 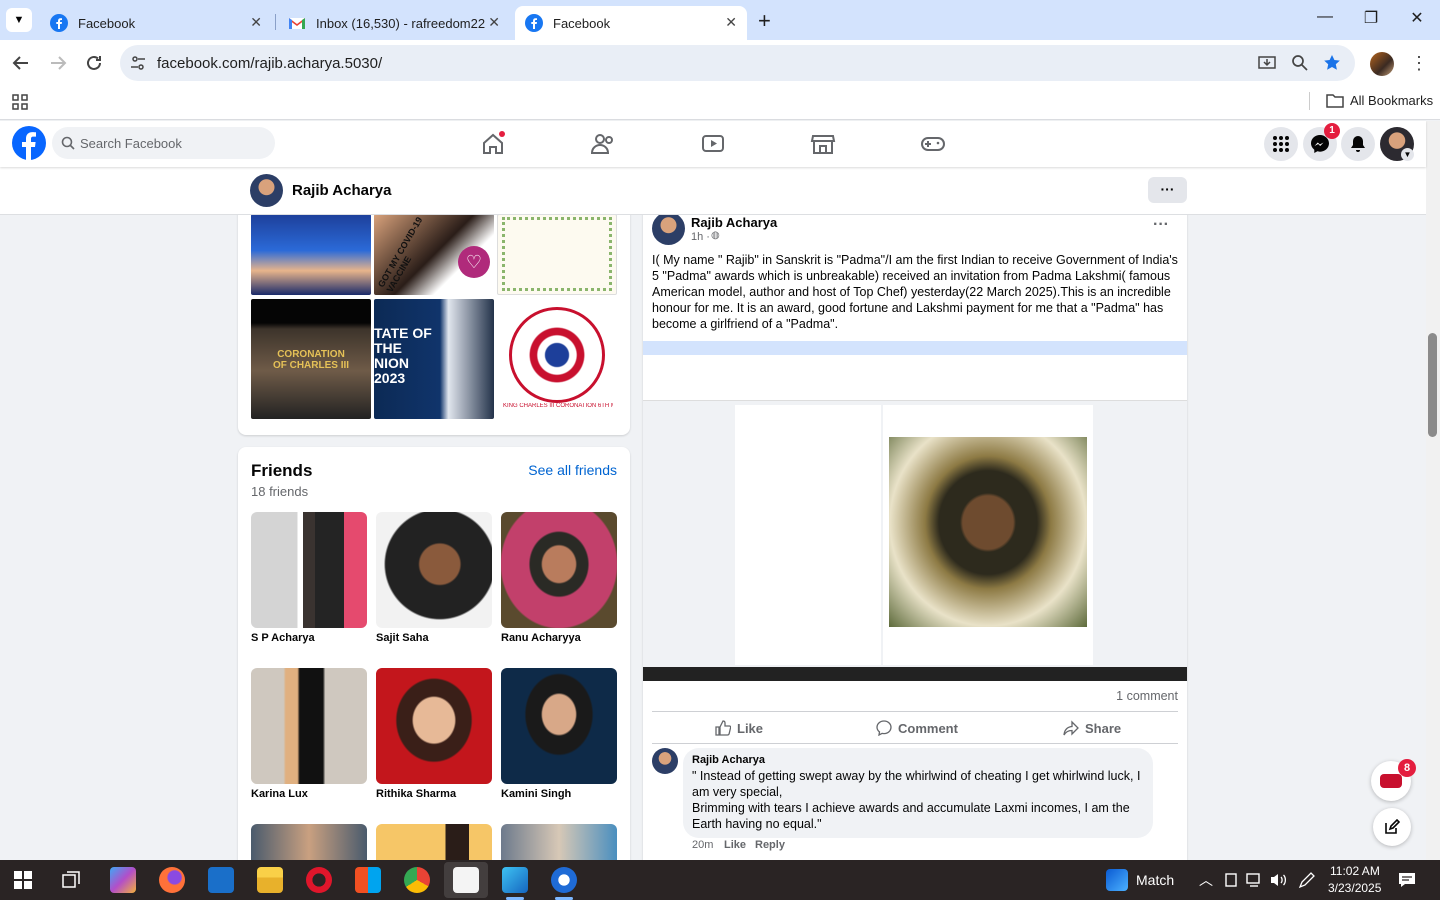 What do you see at coordinates (29, 143) in the screenshot?
I see `facebook-logo-icon` at bounding box center [29, 143].